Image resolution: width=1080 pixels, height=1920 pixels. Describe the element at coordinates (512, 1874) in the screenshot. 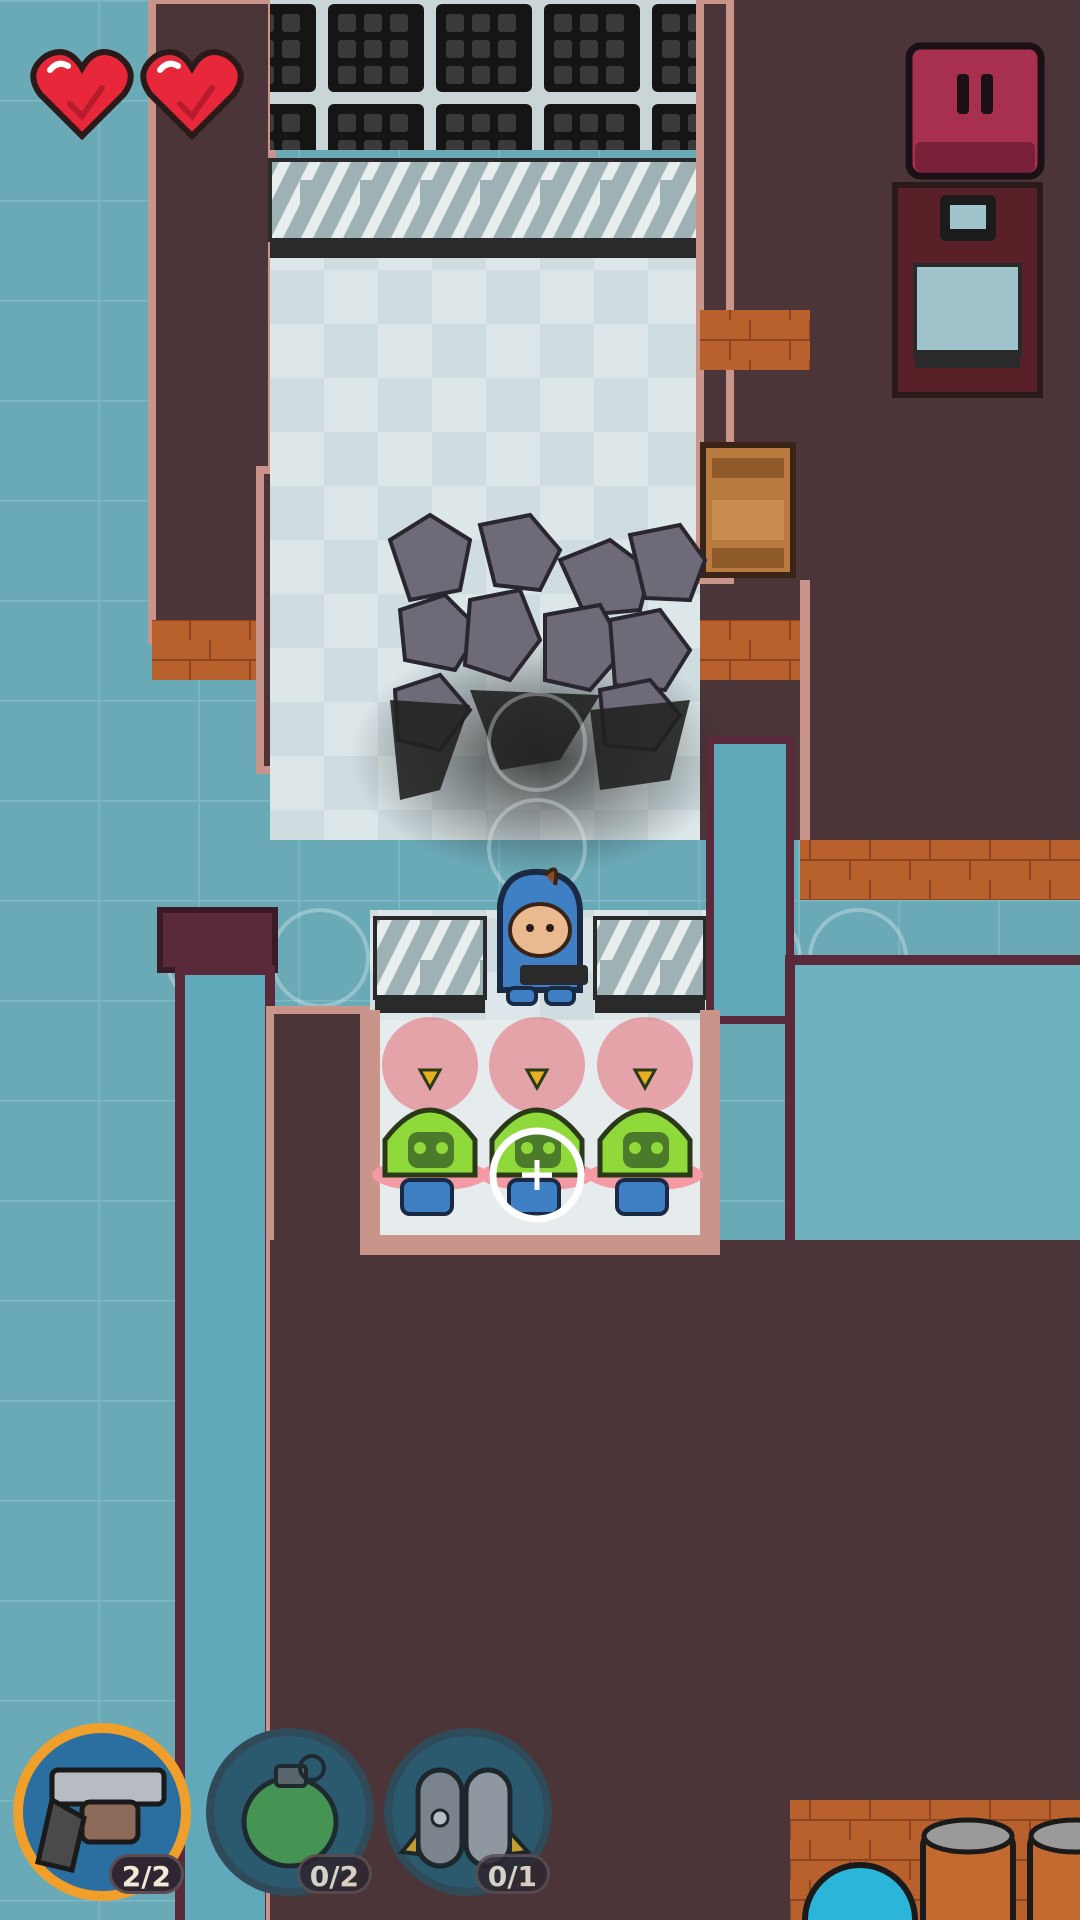

I see `ammo-count: 0/1` at that location.